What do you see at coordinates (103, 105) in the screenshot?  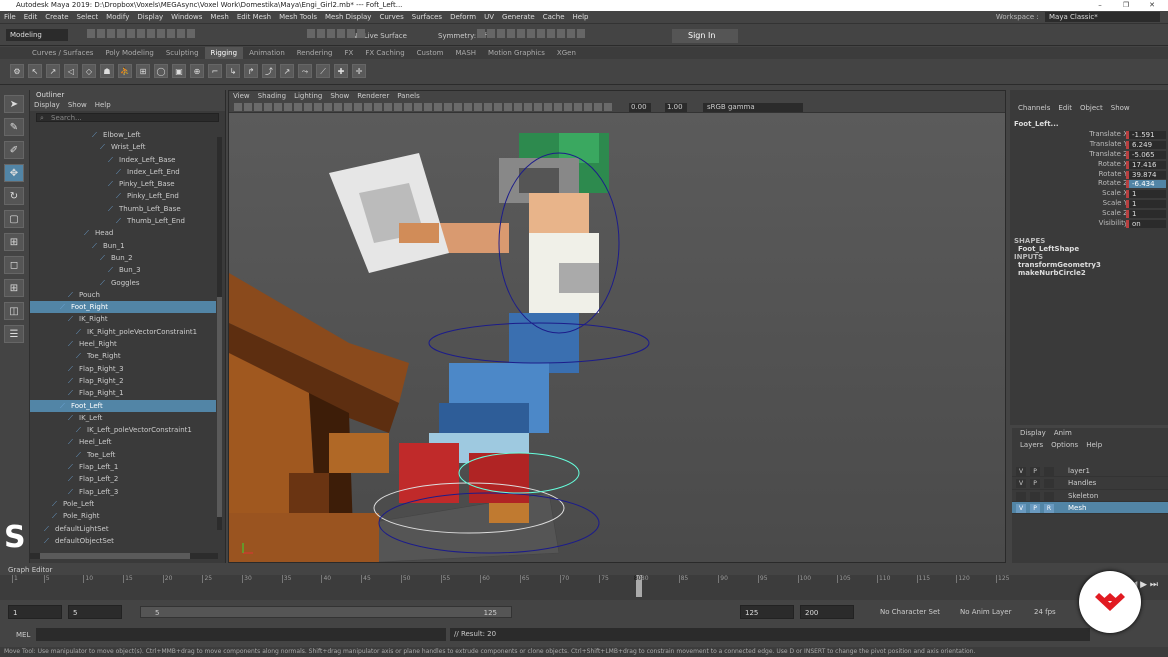 I see `outliner-menu-help: Help` at bounding box center [103, 105].